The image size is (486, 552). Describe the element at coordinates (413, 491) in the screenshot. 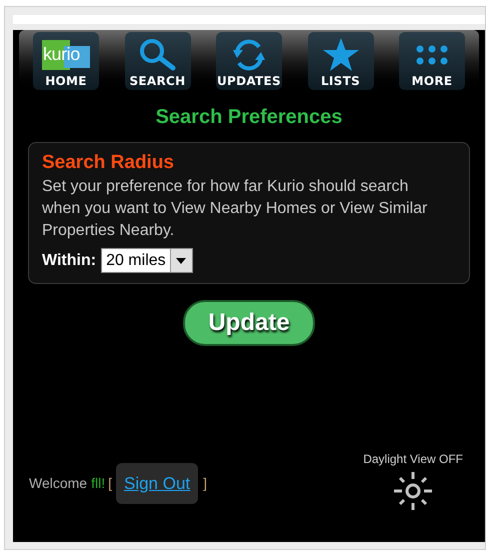

I see `sun-icon` at that location.